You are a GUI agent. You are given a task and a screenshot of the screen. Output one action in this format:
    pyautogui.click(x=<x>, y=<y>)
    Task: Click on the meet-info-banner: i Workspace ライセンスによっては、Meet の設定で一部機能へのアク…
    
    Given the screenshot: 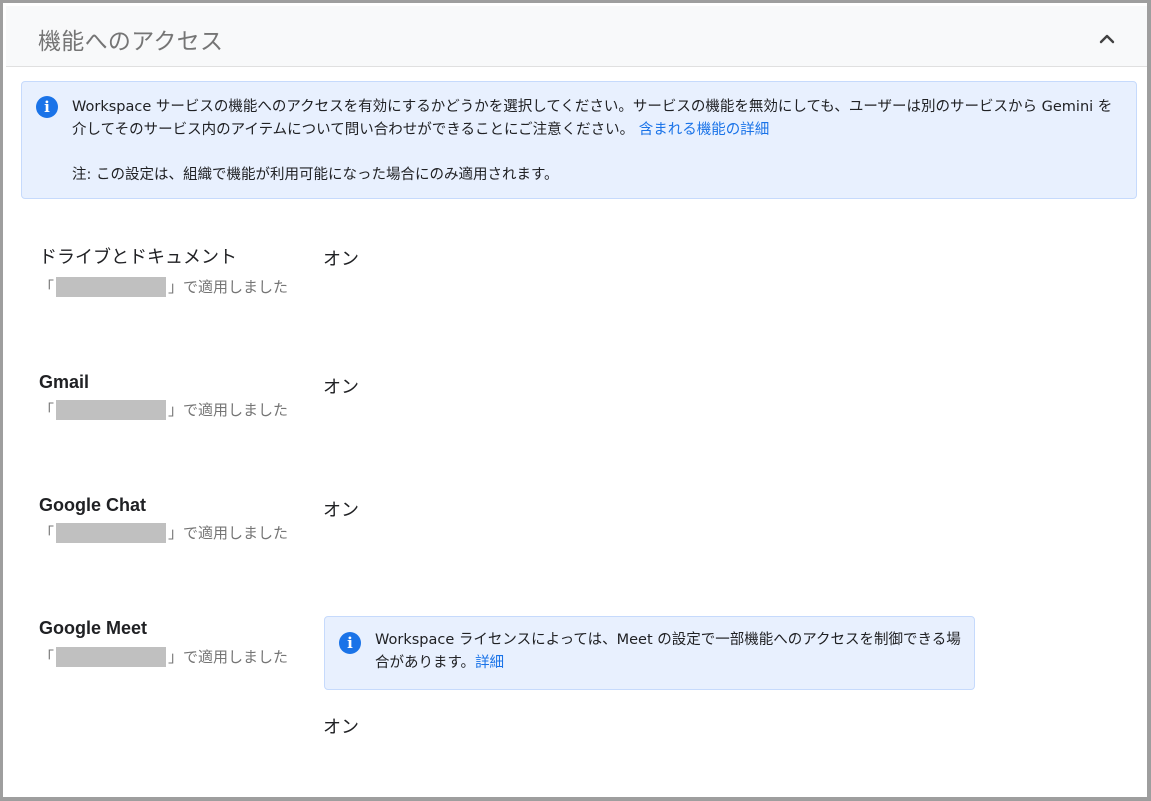 What is the action you would take?
    pyautogui.click(x=649, y=653)
    